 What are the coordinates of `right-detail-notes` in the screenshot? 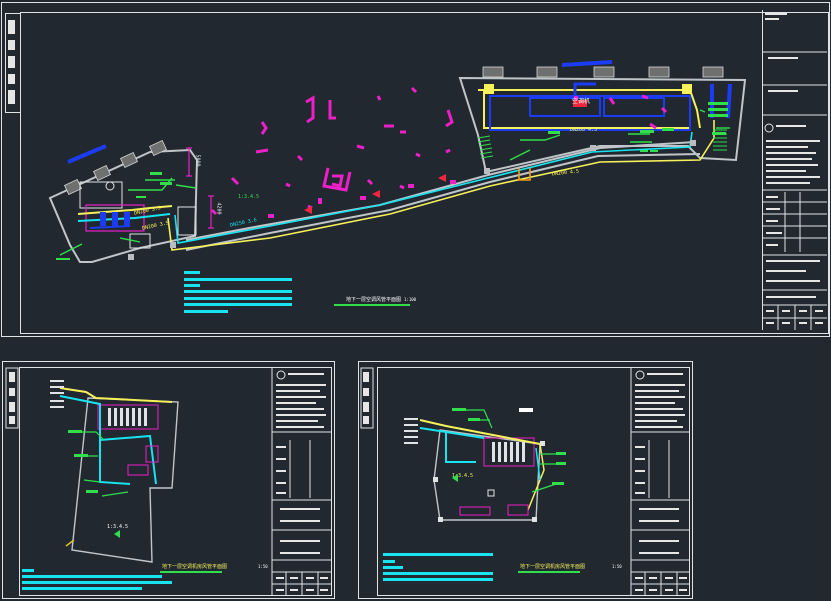 It's located at (438, 567).